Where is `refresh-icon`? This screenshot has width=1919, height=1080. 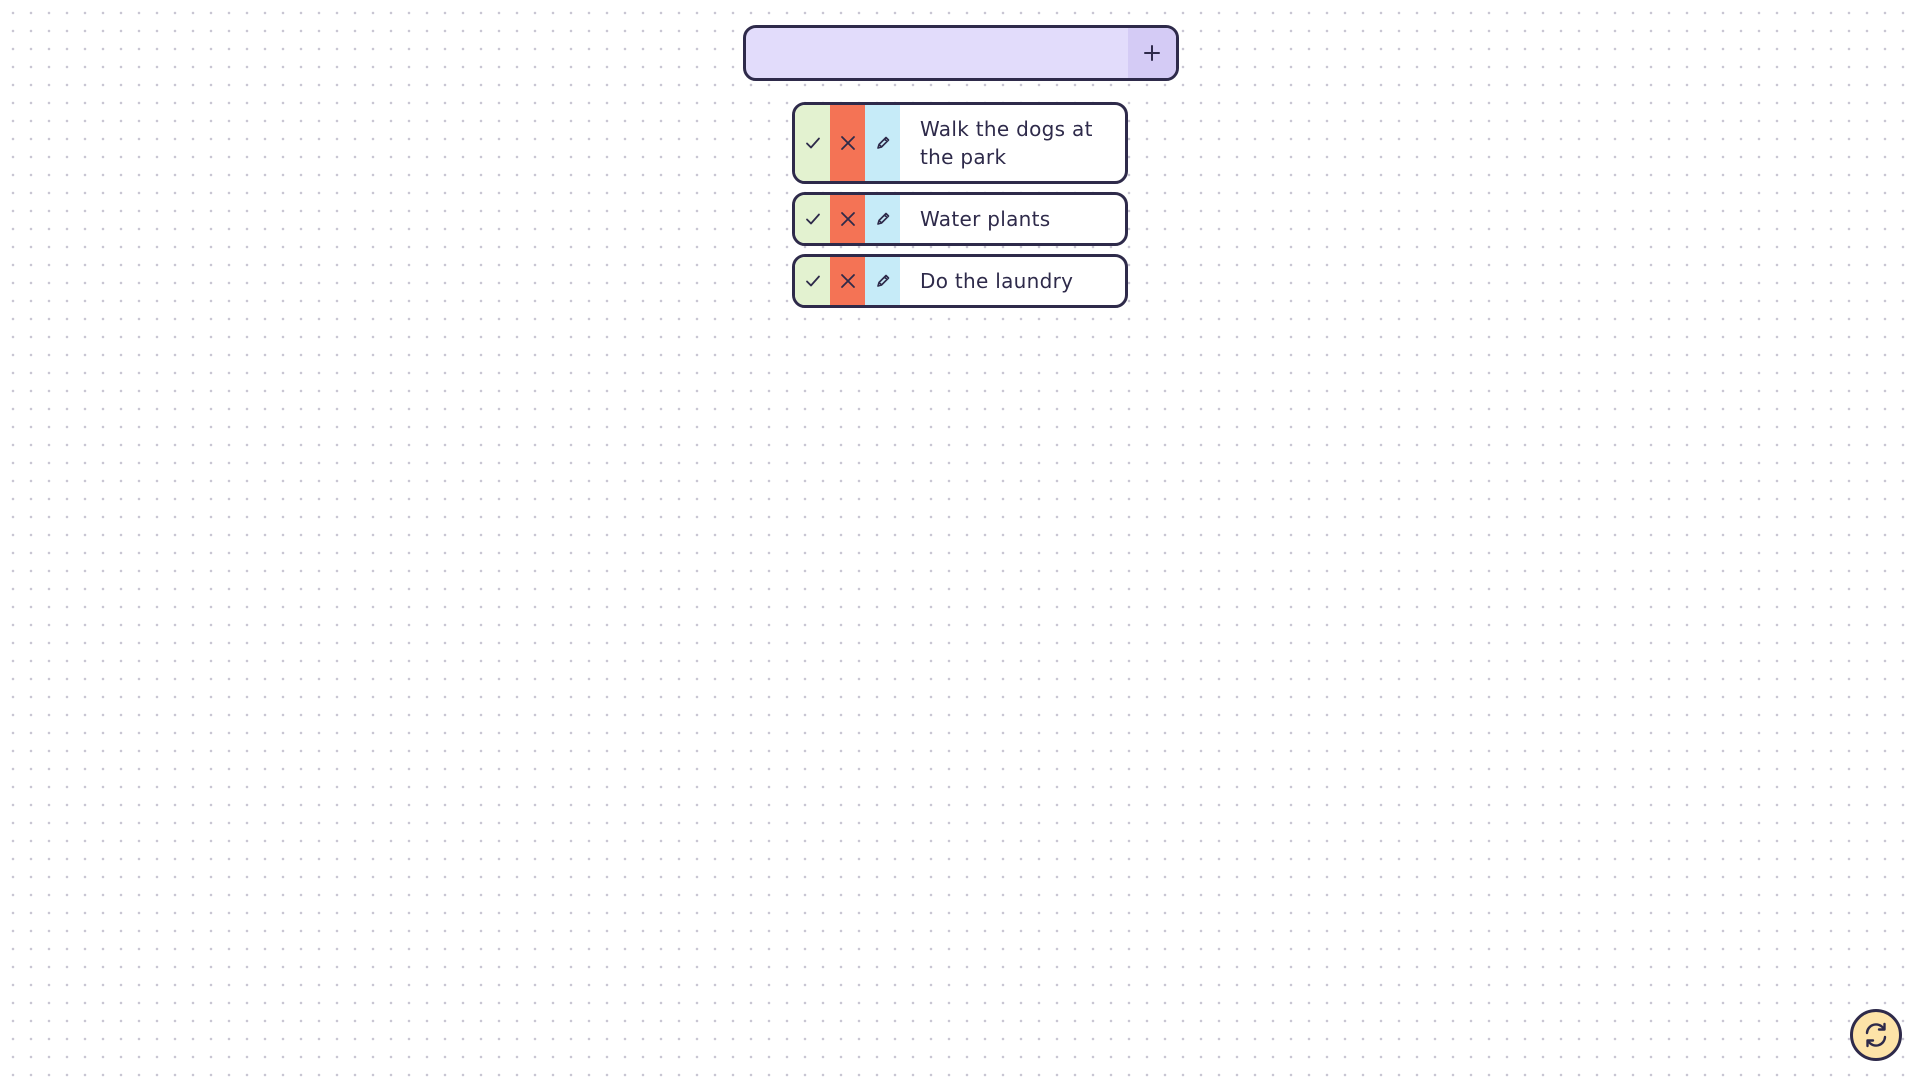 refresh-icon is located at coordinates (1876, 1035).